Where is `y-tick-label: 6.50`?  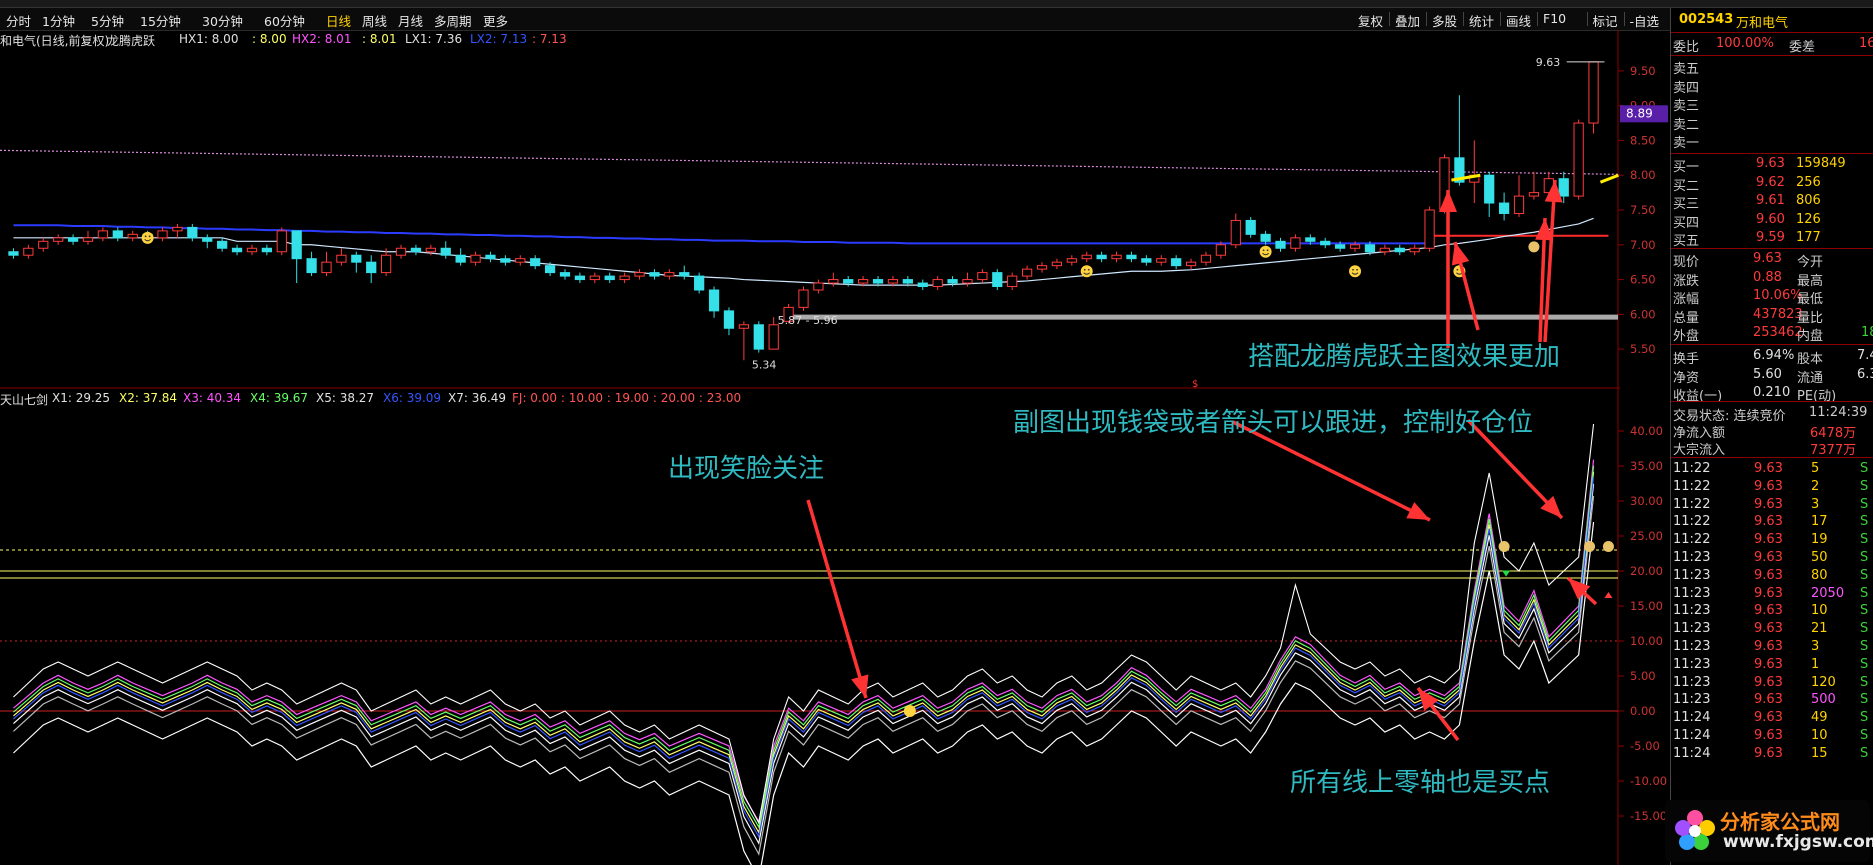 y-tick-label: 6.50 is located at coordinates (1643, 280).